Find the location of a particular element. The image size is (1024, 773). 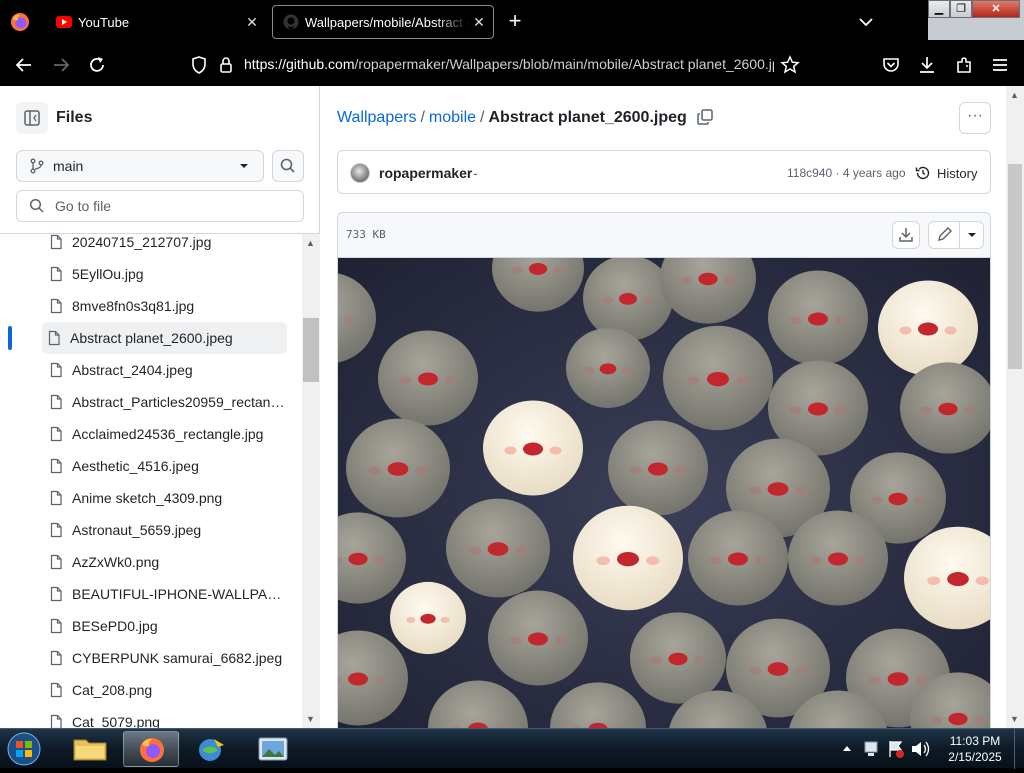

maximize-button: ❐ is located at coordinates (961, 9).